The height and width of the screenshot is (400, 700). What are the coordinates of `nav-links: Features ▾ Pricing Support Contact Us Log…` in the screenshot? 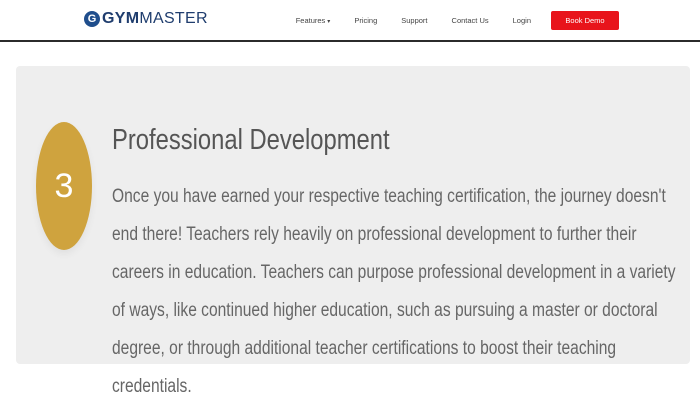 It's located at (486, 20).